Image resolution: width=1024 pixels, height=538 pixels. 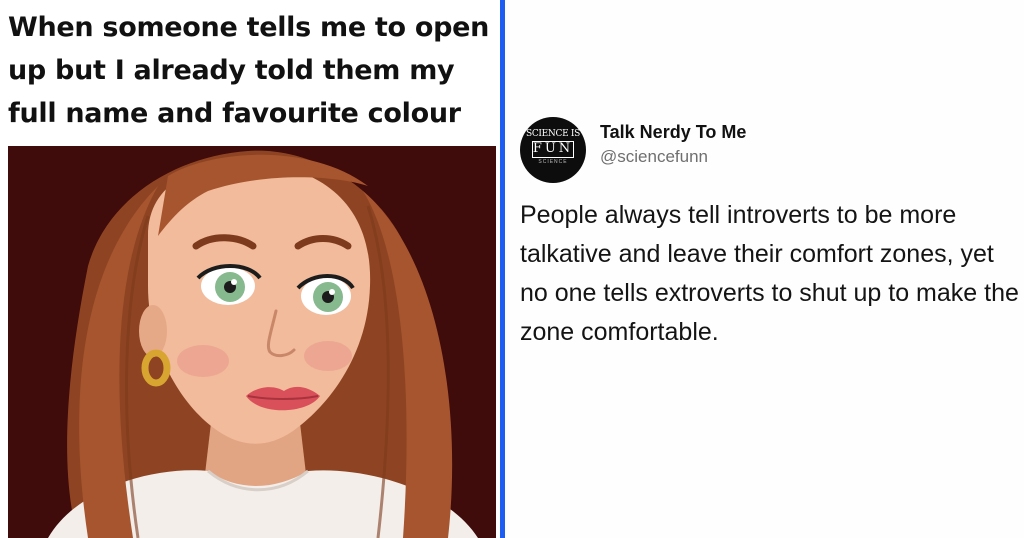 What do you see at coordinates (553, 162) in the screenshot?
I see `avatar-text-bottom: SCIENCE` at bounding box center [553, 162].